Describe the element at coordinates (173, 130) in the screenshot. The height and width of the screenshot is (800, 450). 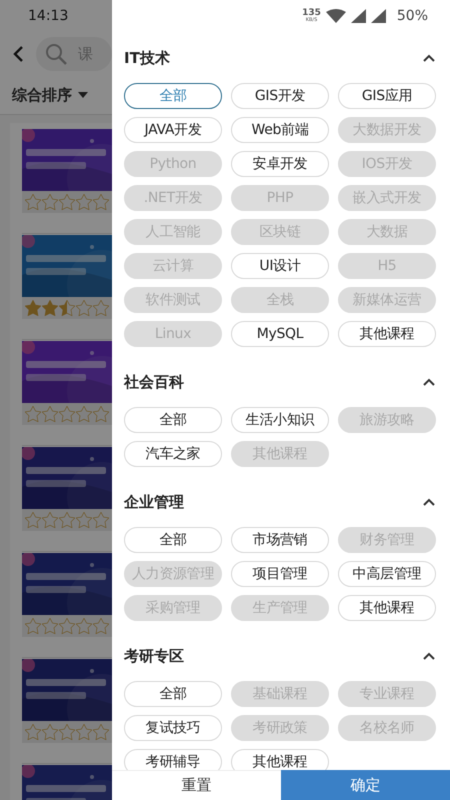
I see `filter-chip: JAVA开发` at that location.